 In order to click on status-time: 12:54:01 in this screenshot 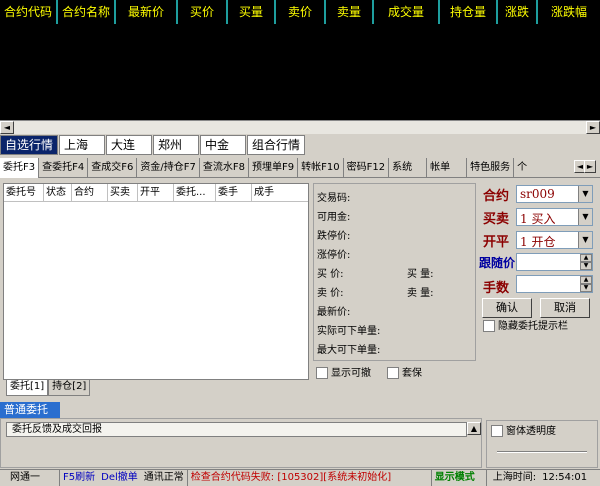, I will do `click(565, 477)`.